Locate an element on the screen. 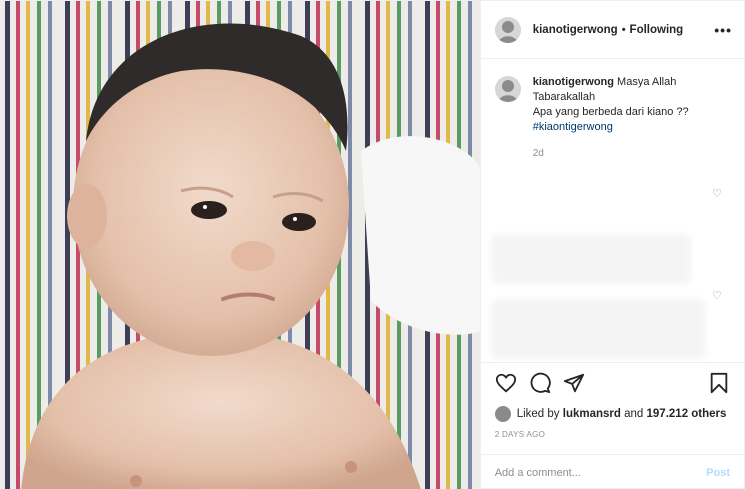 This screenshot has width=745, height=489. post-comment-button: Post is located at coordinates (718, 473).